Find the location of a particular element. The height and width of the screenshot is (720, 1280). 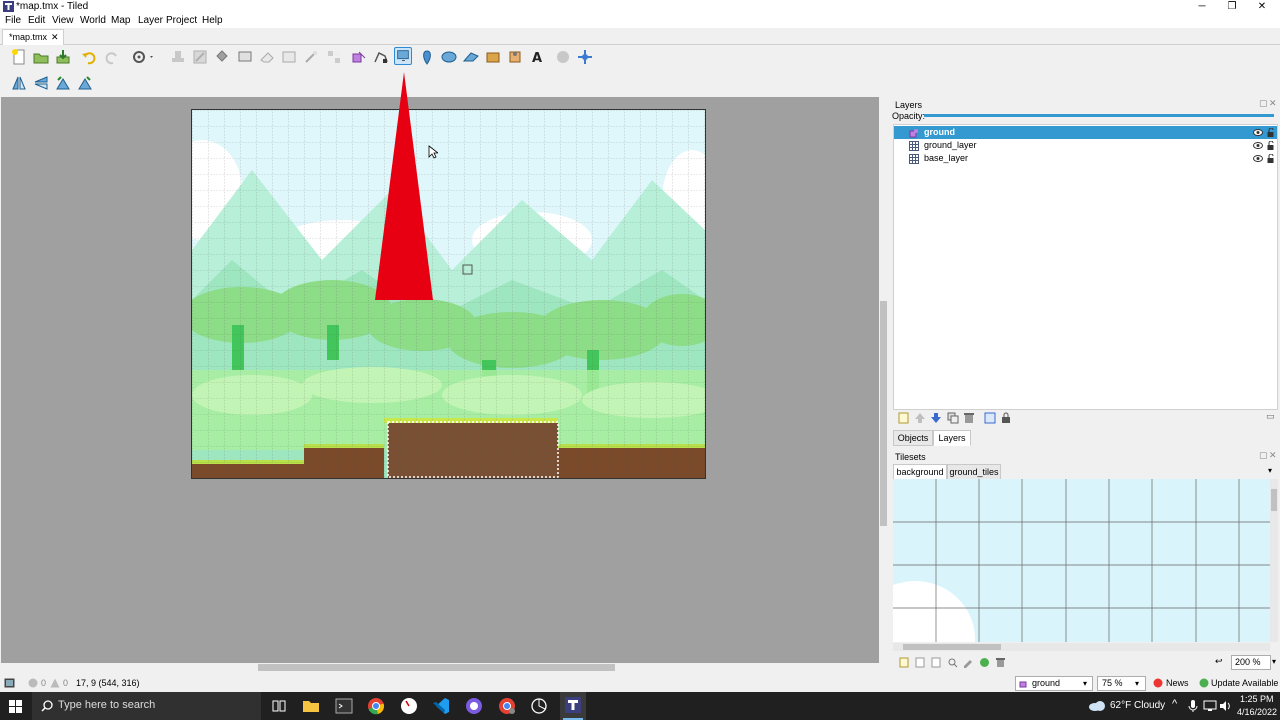

magic-wand-icon is located at coordinates (311, 57).